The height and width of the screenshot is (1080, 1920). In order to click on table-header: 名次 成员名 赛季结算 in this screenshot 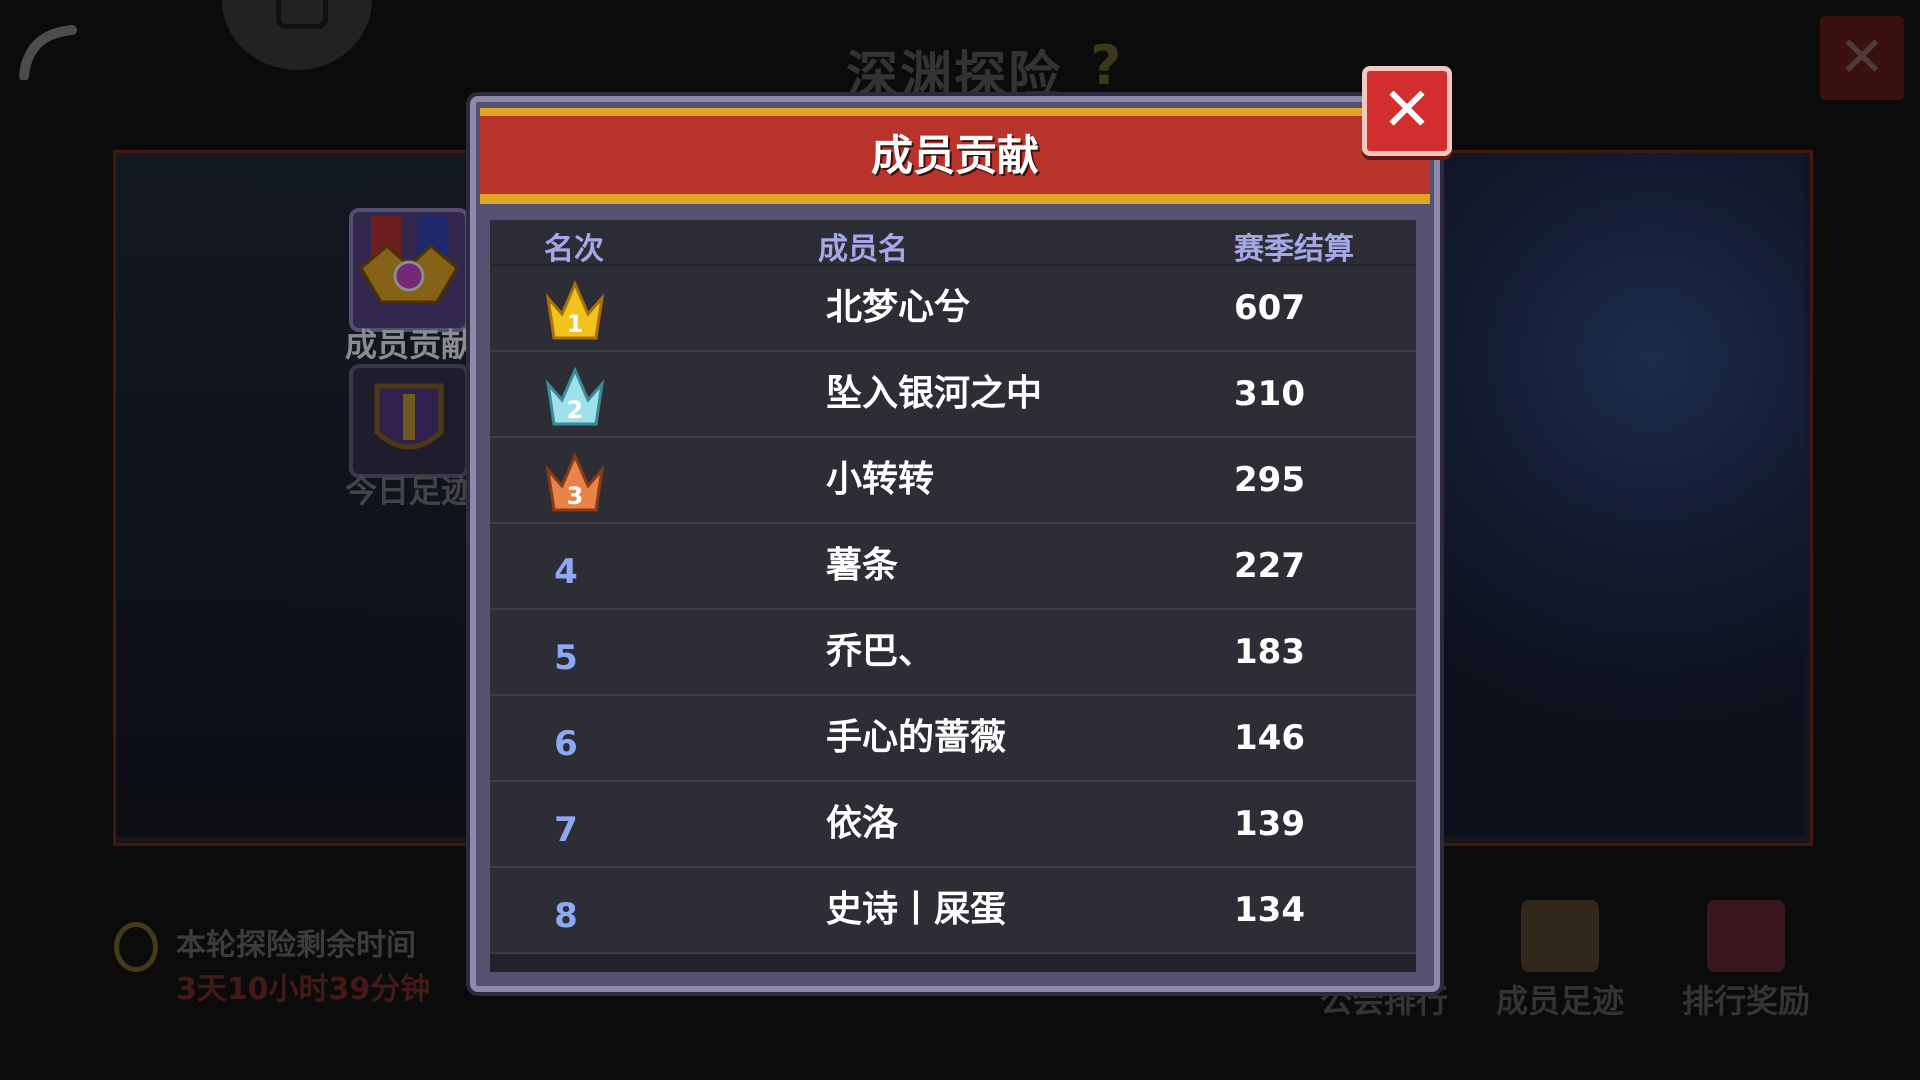, I will do `click(953, 243)`.